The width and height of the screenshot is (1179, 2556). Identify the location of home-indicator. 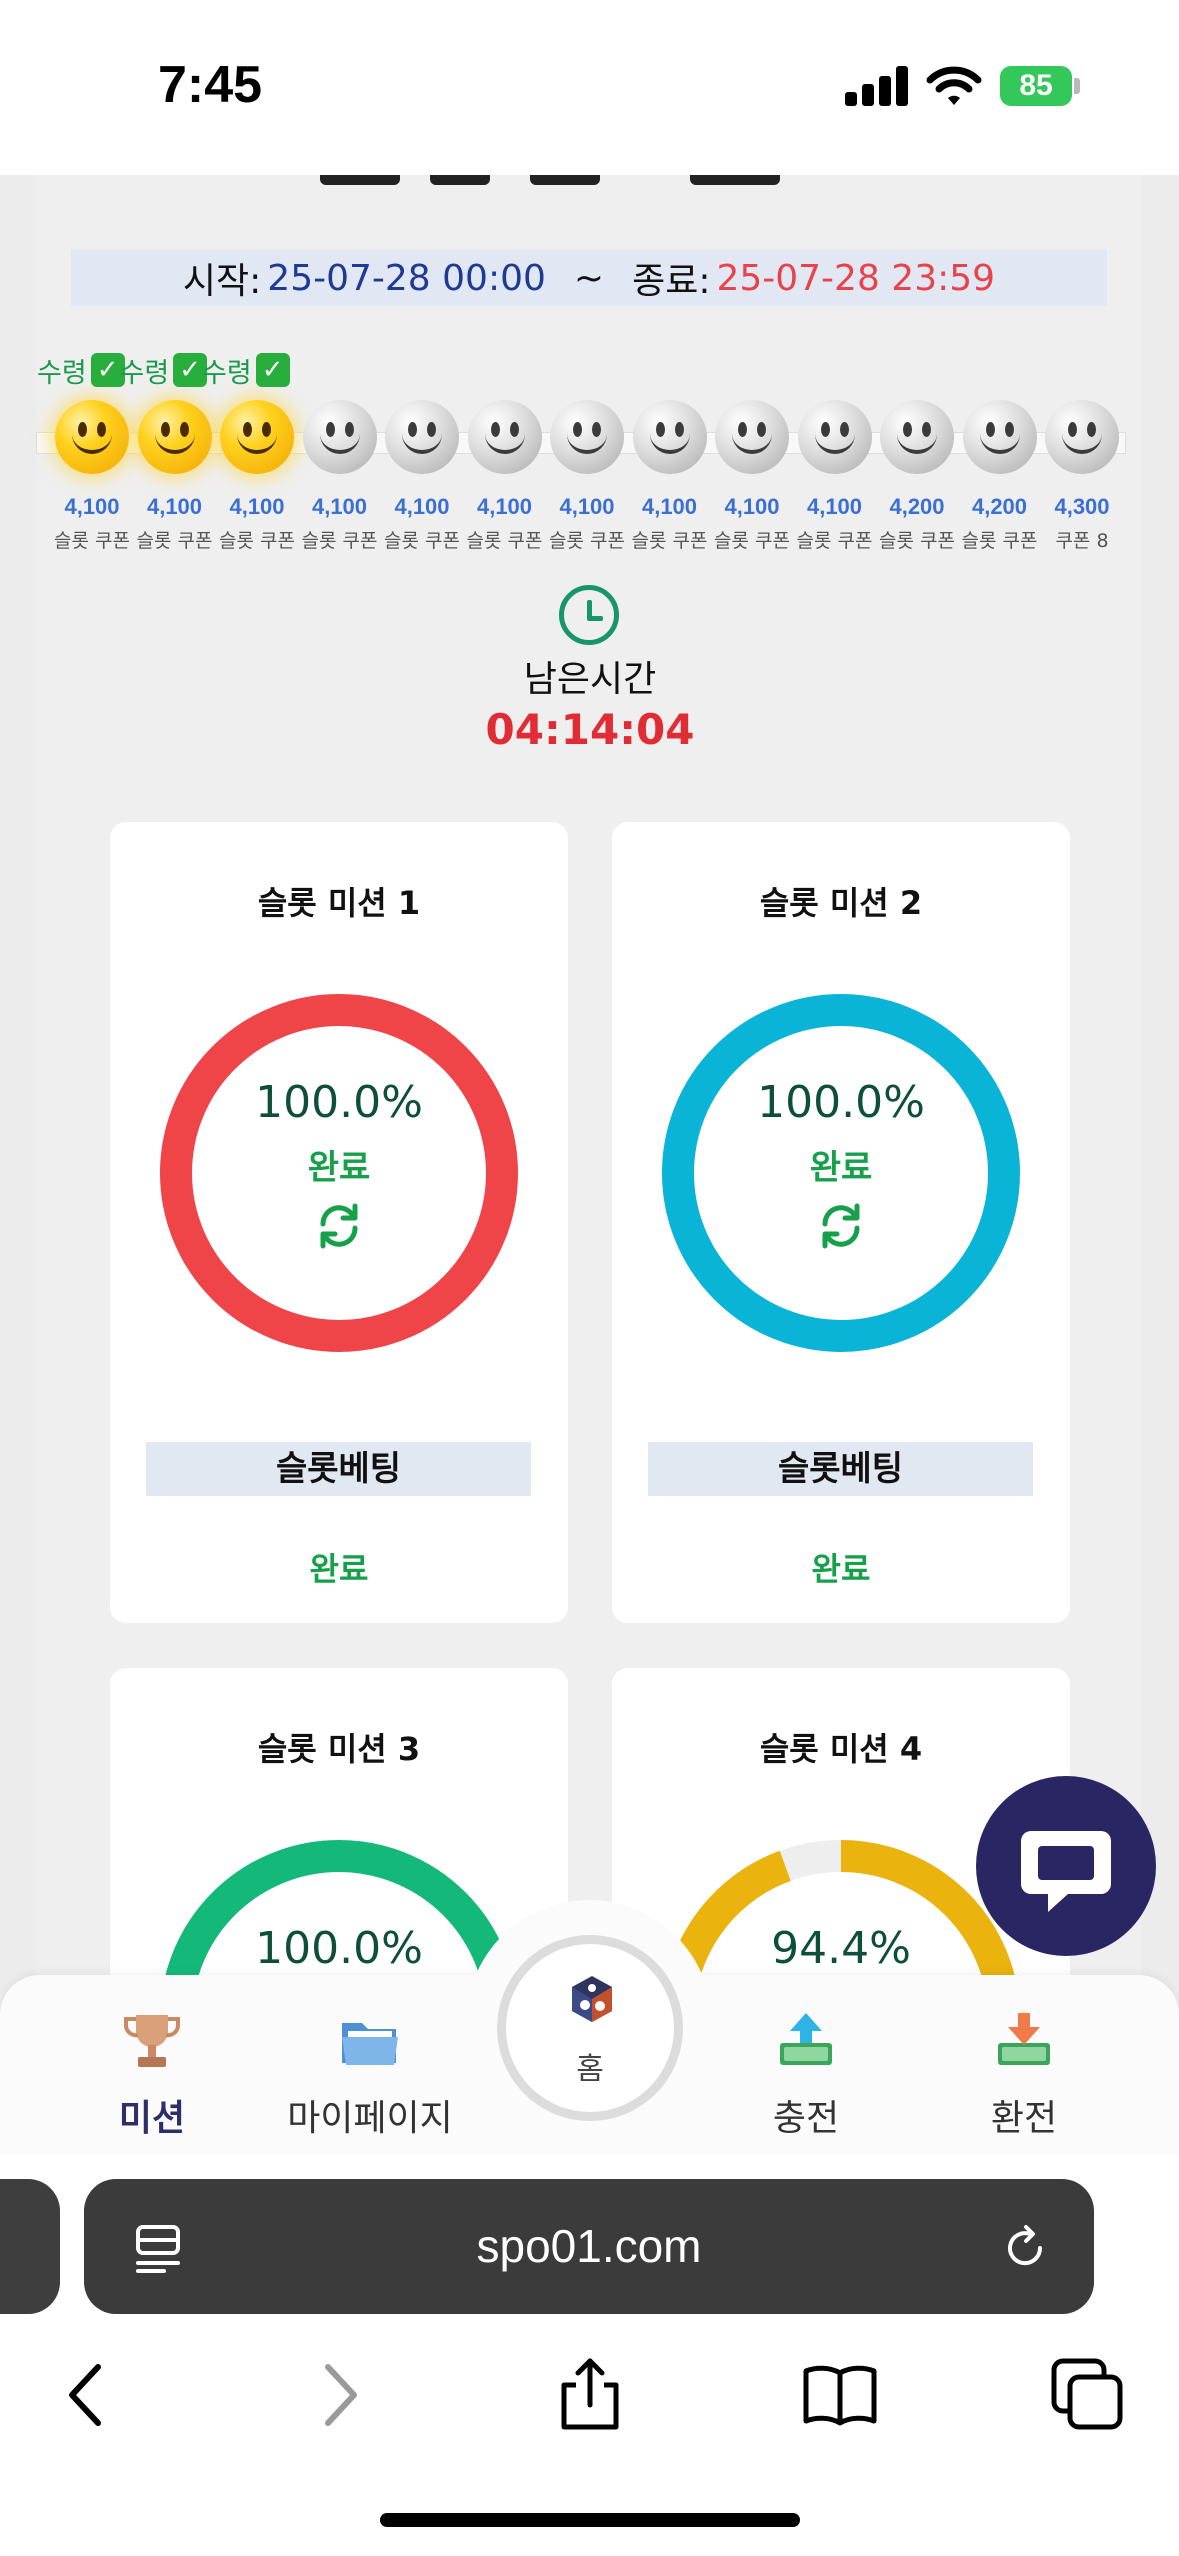
(590, 2520).